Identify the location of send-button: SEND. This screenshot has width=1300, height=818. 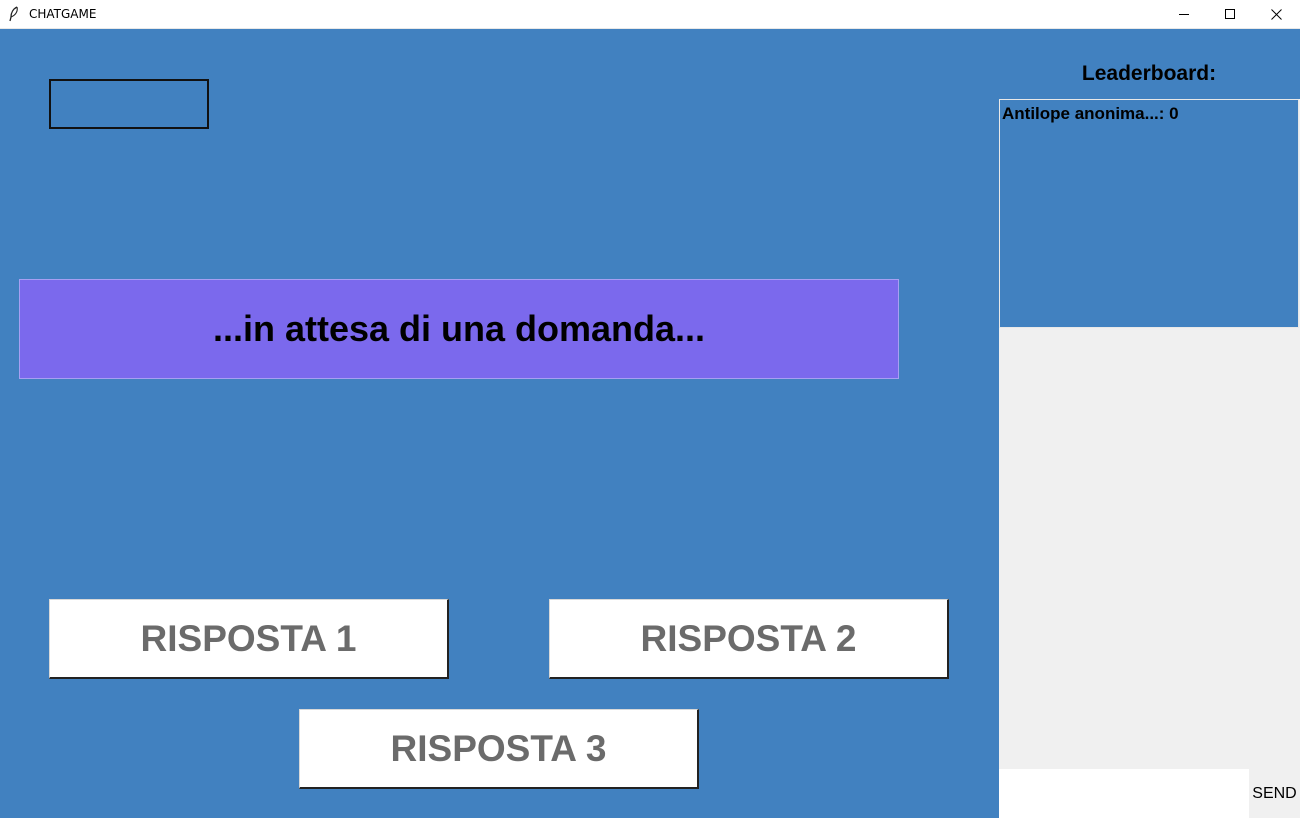
(1274, 793).